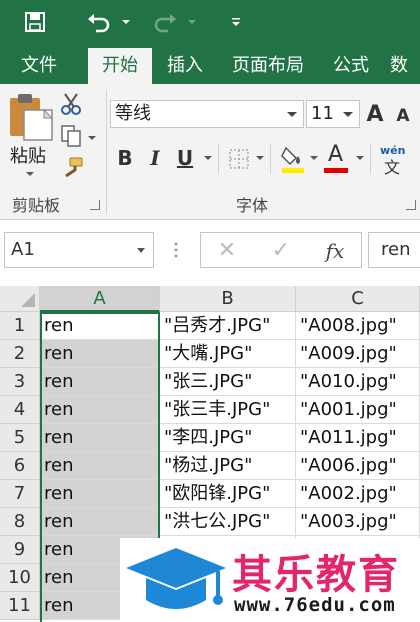 This screenshot has width=420, height=622. I want to click on redo-dropdown-icon, so click(192, 22).